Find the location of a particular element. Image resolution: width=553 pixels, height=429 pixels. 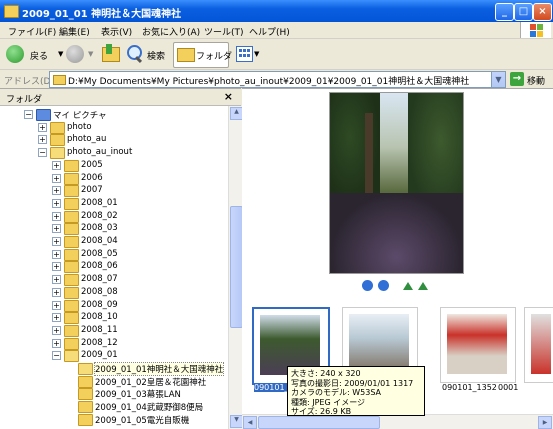

rotate-clockwise-icon is located at coordinates (408, 286).